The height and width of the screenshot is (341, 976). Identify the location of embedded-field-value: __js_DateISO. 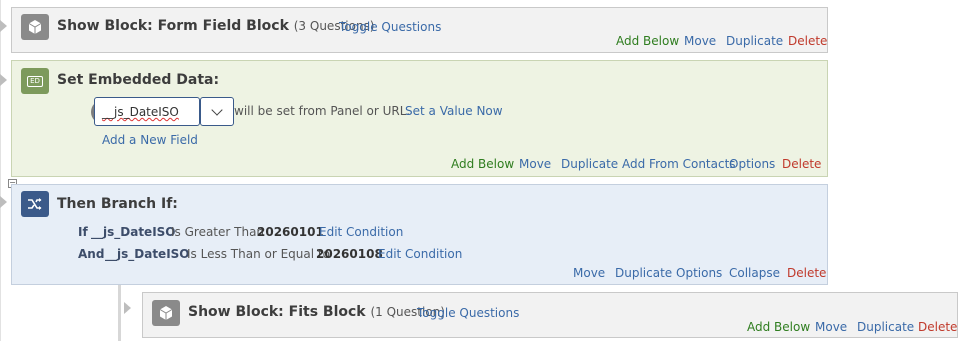
(140, 112).